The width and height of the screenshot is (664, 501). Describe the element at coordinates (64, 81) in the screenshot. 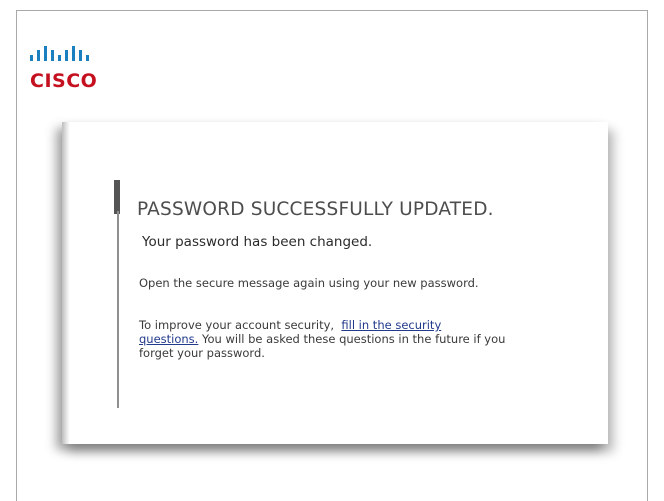

I see `cisco-wordmark: CISCO` at that location.